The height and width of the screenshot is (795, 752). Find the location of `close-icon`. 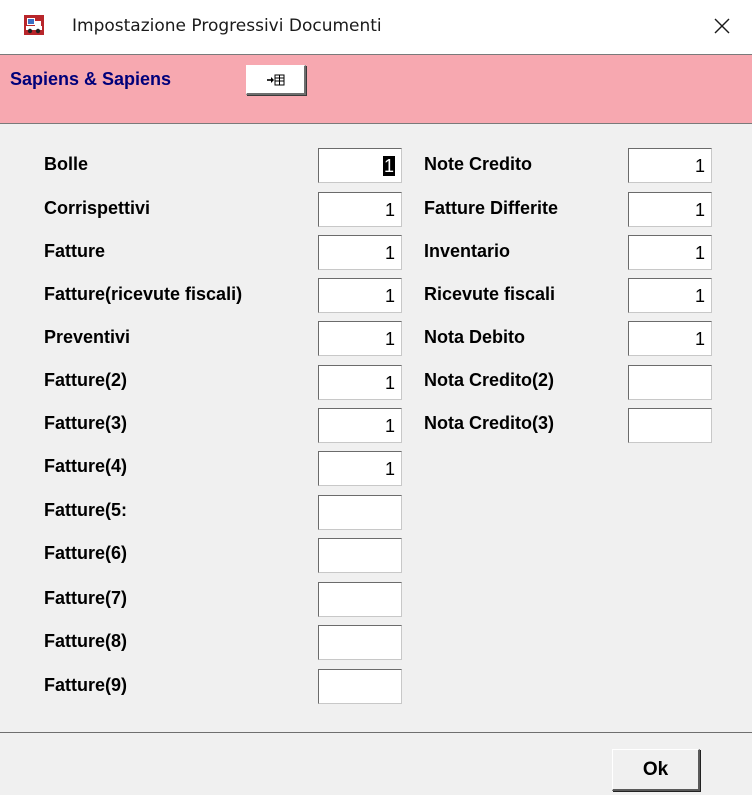

close-icon is located at coordinates (722, 26).